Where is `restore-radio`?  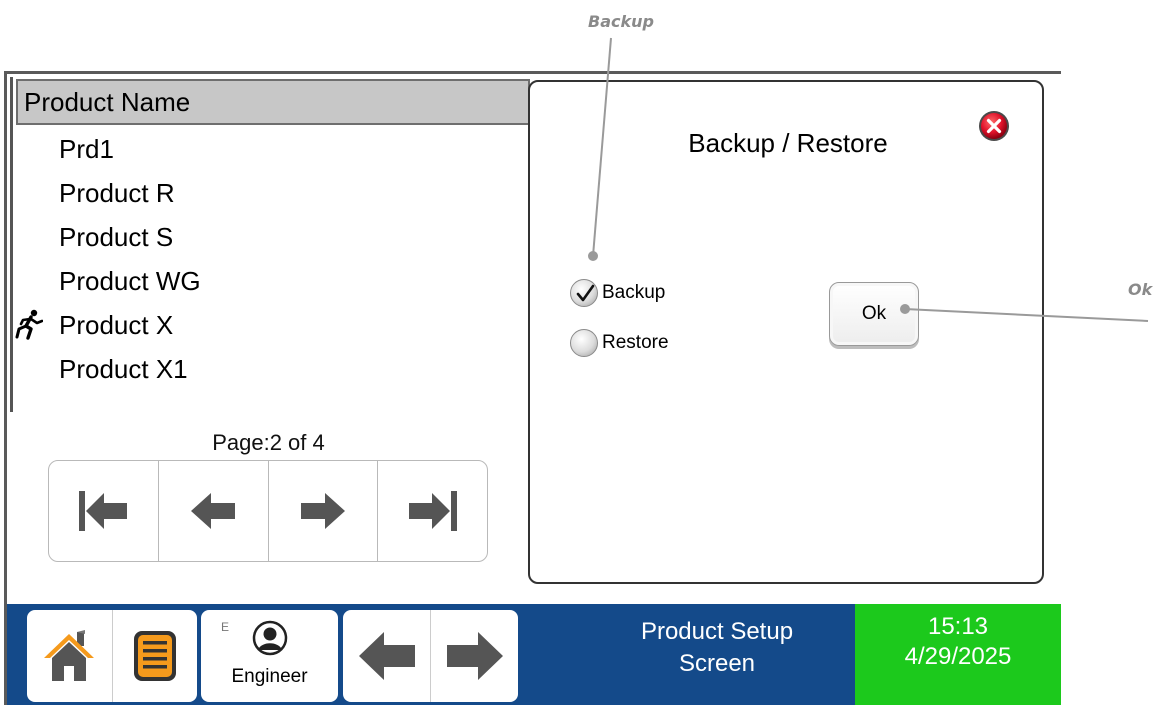 restore-radio is located at coordinates (584, 343).